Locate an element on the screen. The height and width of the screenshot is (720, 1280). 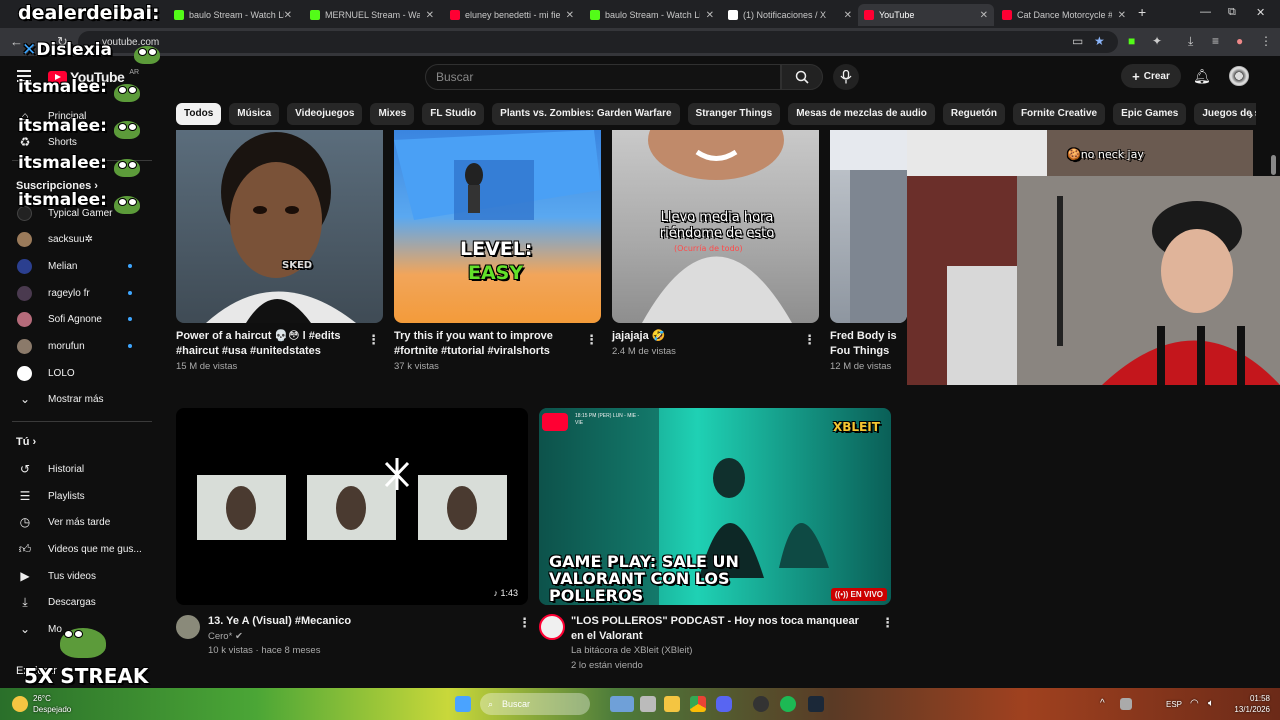
file-explorer-icon is located at coordinates (672, 704).